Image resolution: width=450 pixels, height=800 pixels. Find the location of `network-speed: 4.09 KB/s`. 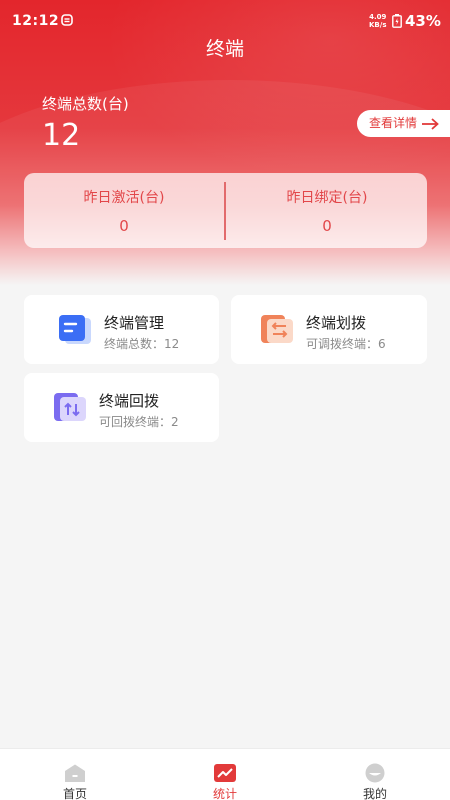

network-speed: 4.09 KB/s is located at coordinates (377, 21).